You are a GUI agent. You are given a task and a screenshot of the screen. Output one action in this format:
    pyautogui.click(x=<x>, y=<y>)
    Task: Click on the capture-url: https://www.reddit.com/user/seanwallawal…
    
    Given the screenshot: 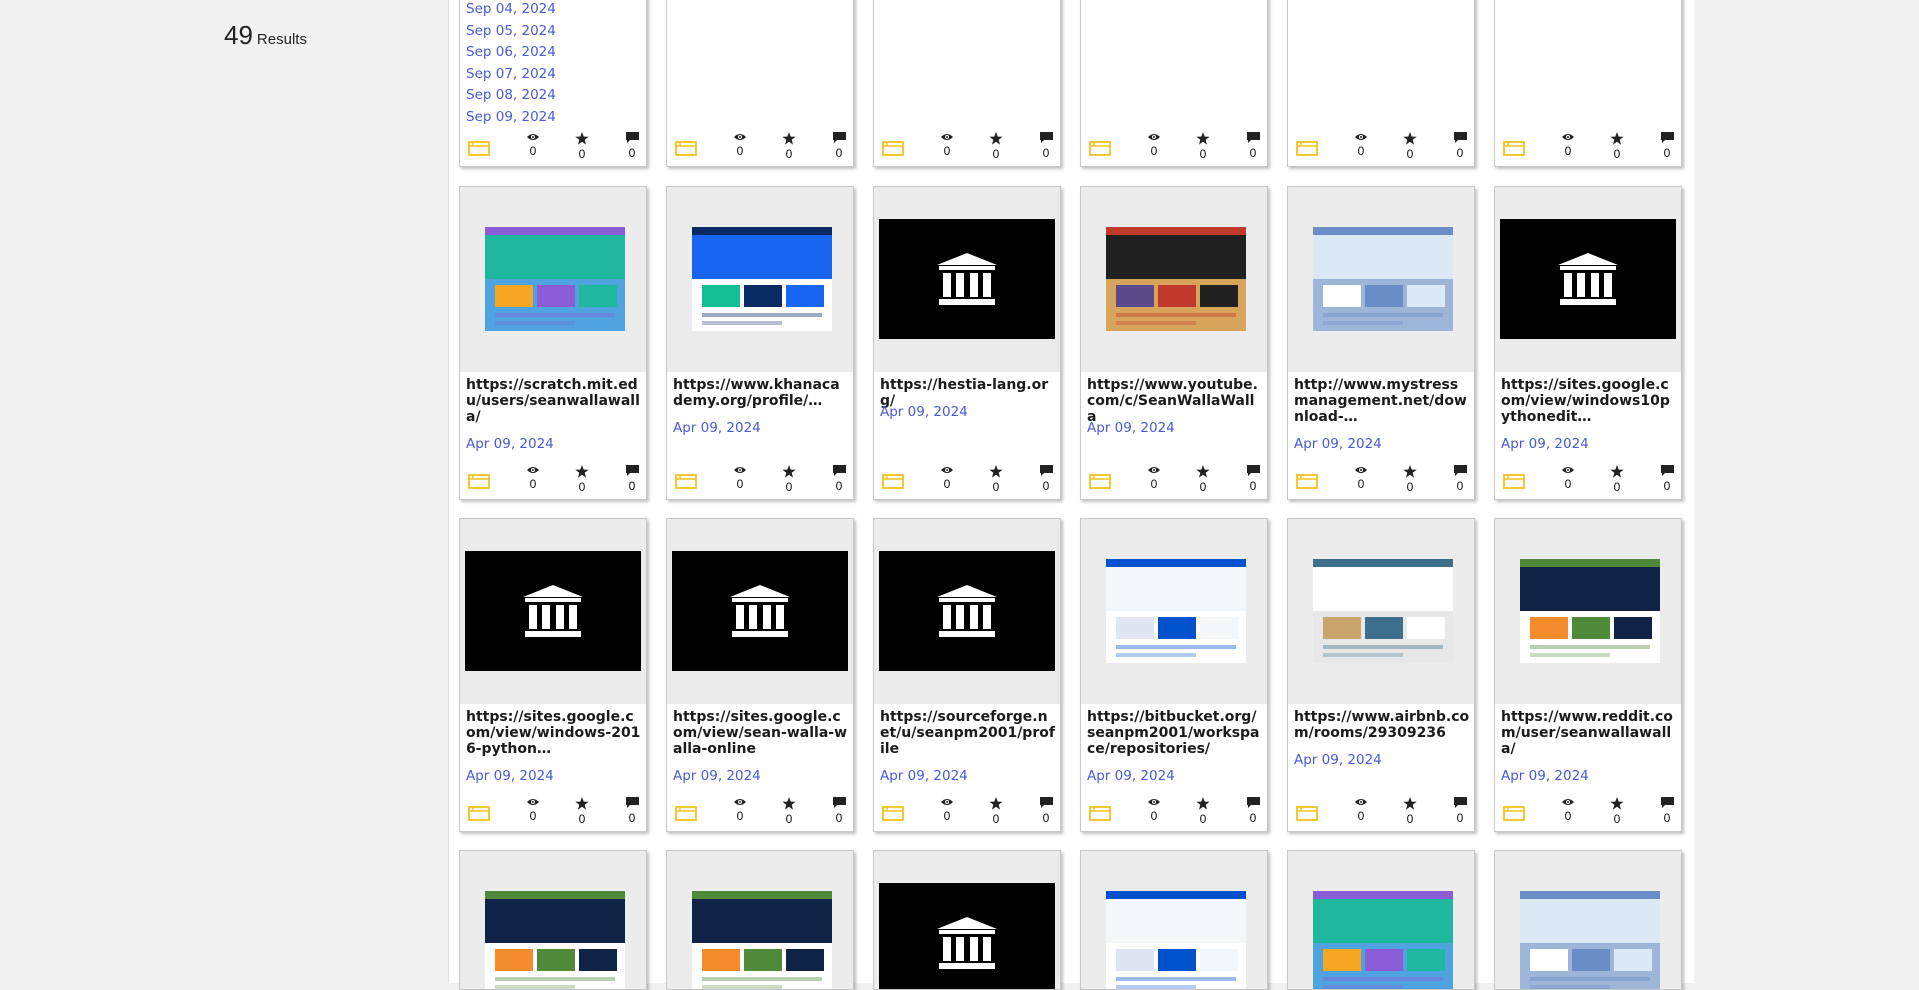 What is the action you would take?
    pyautogui.click(x=1589, y=733)
    